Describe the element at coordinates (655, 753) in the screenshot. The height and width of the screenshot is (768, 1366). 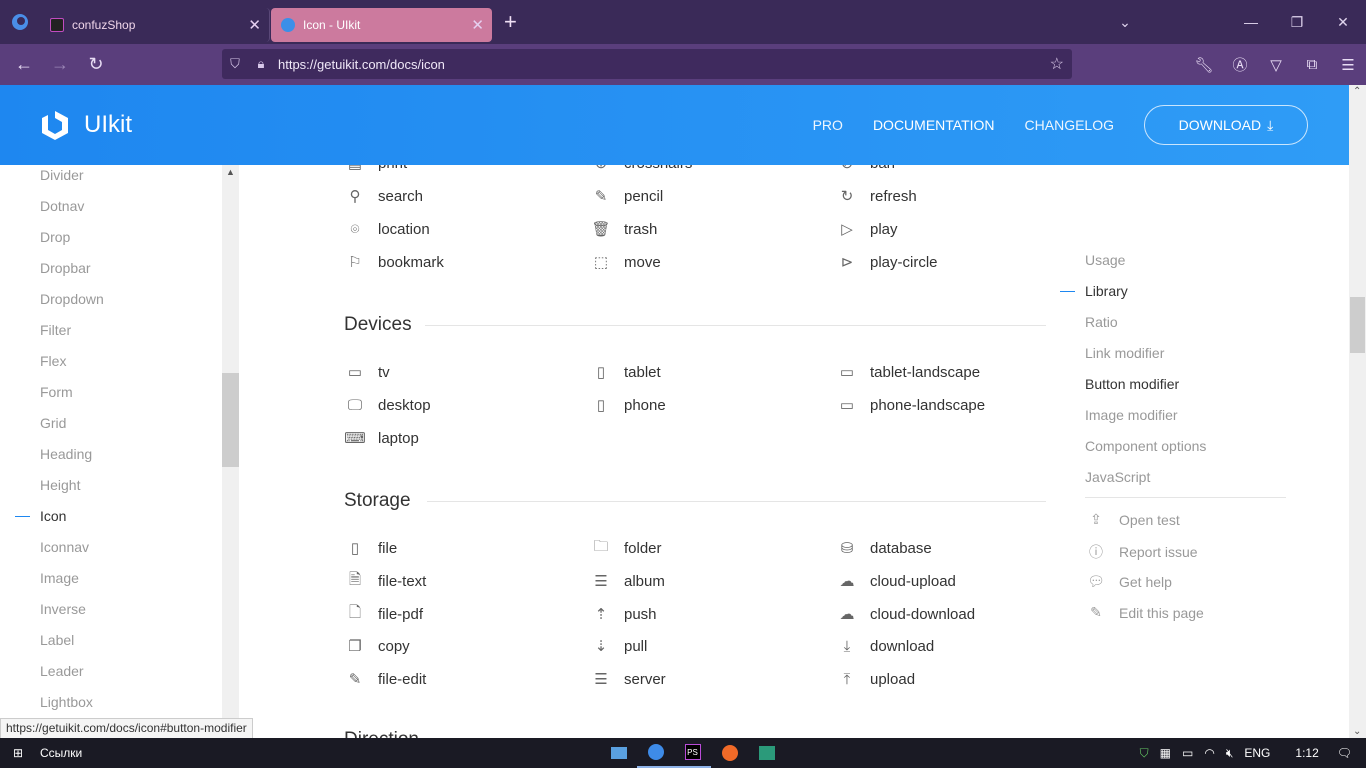
I see `firefox-taskbar-icon` at that location.